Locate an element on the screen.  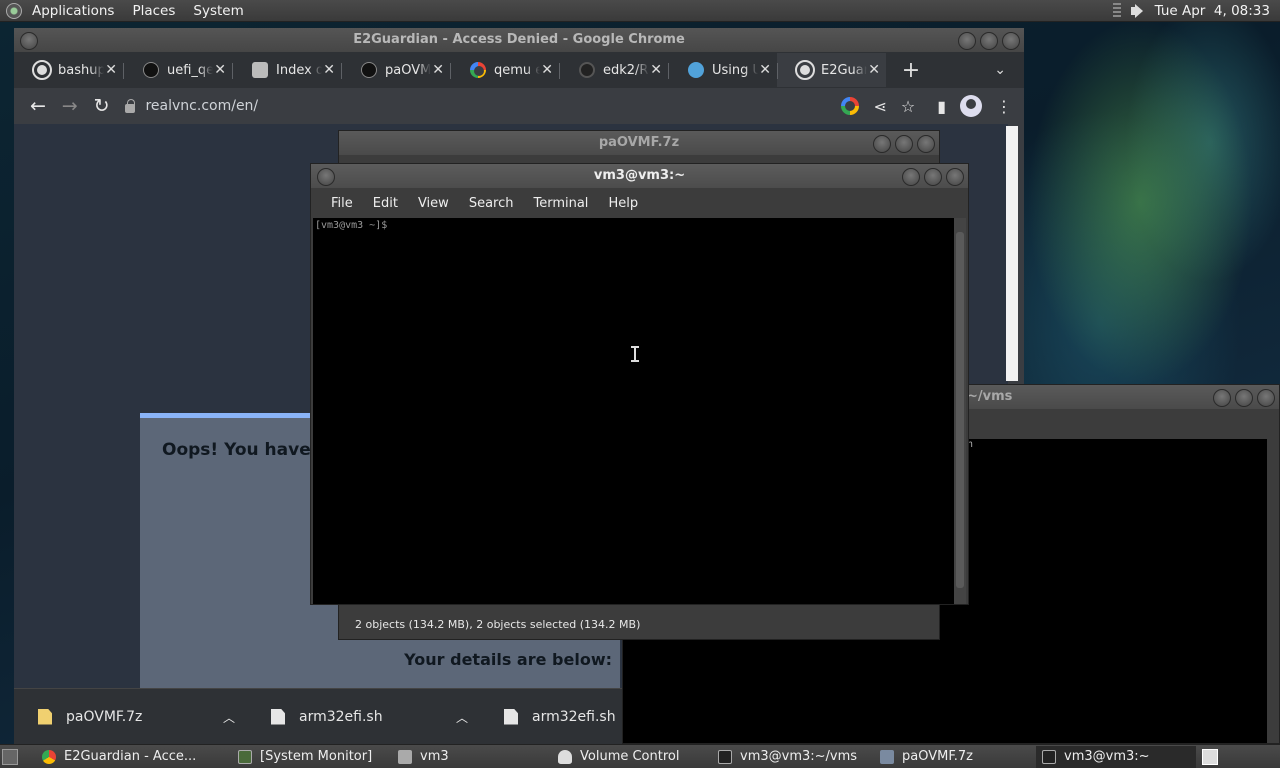
terminal-scrollbar is located at coordinates (960, 411).